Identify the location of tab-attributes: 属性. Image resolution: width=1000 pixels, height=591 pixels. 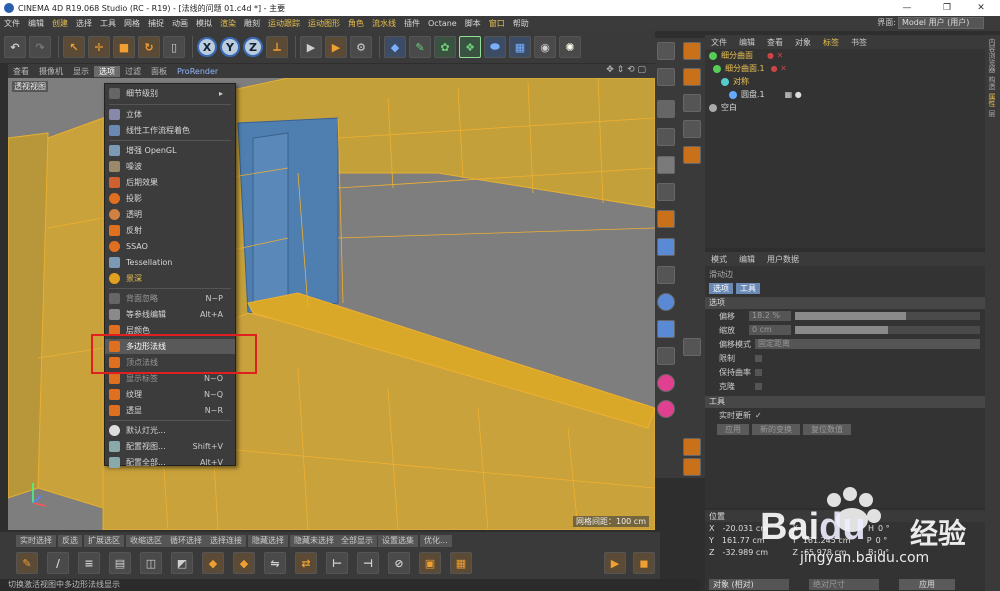
(992, 100).